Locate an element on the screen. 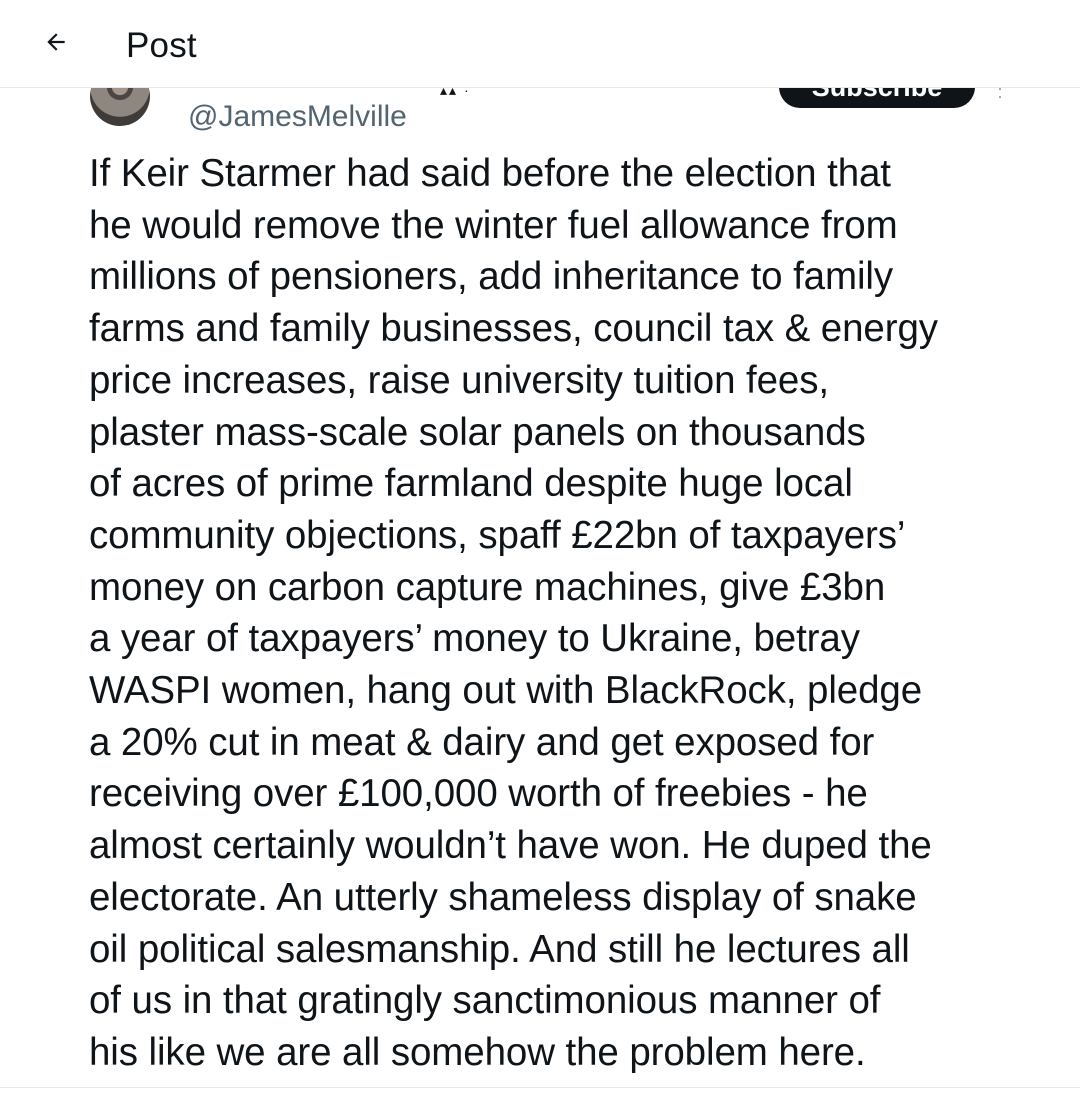 This screenshot has width=1080, height=1097. back-button is located at coordinates (56, 44).